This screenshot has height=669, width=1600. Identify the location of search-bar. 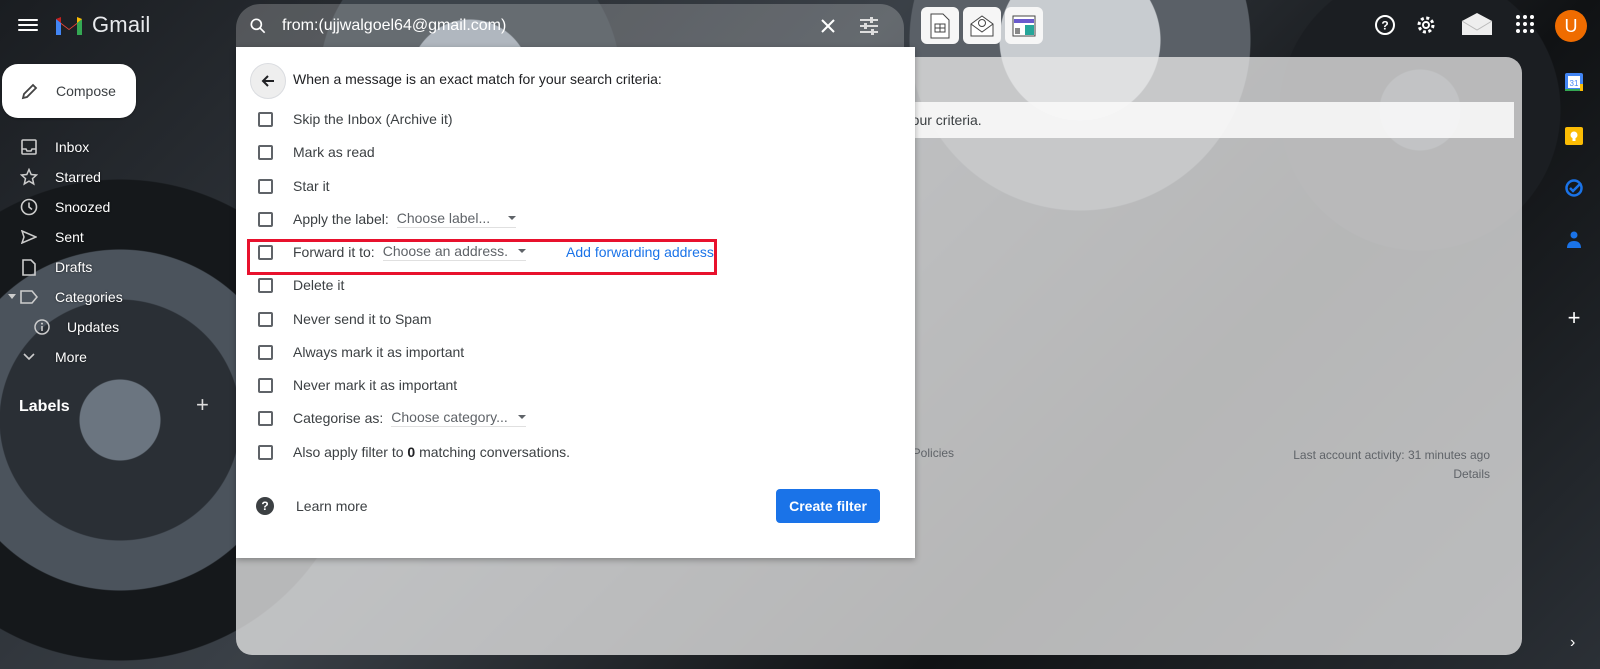
(570, 26).